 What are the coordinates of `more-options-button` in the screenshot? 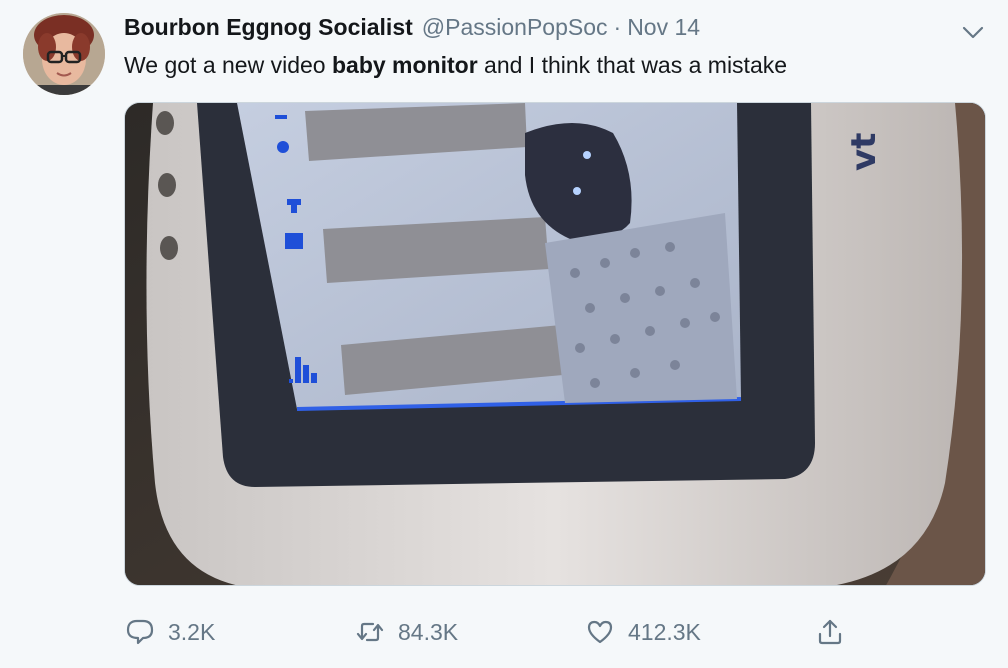 It's located at (973, 33).